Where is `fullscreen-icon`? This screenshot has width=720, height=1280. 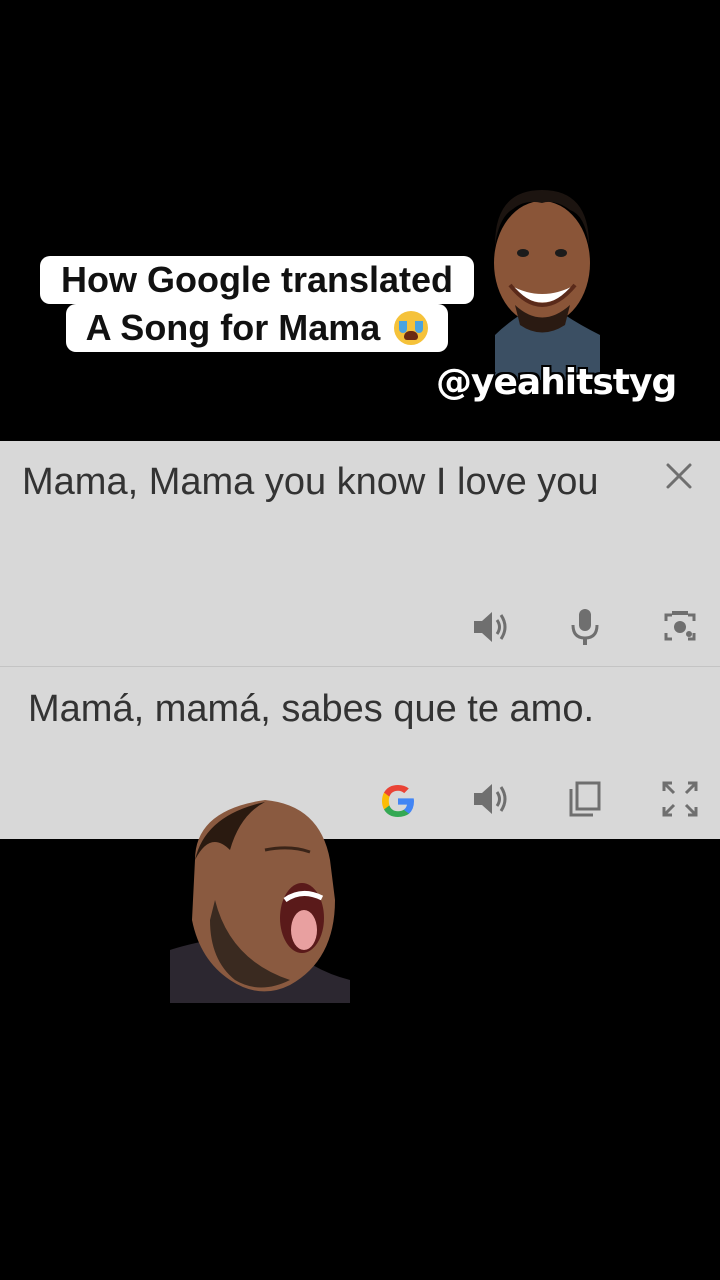 fullscreen-icon is located at coordinates (680, 799).